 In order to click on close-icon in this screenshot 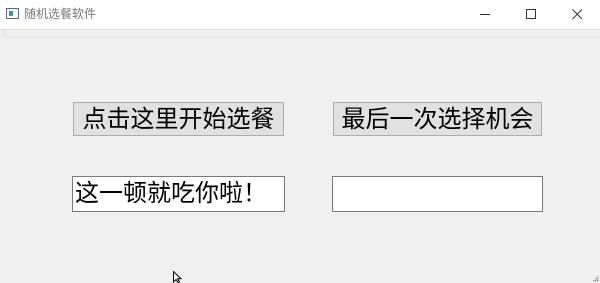, I will do `click(577, 14)`.